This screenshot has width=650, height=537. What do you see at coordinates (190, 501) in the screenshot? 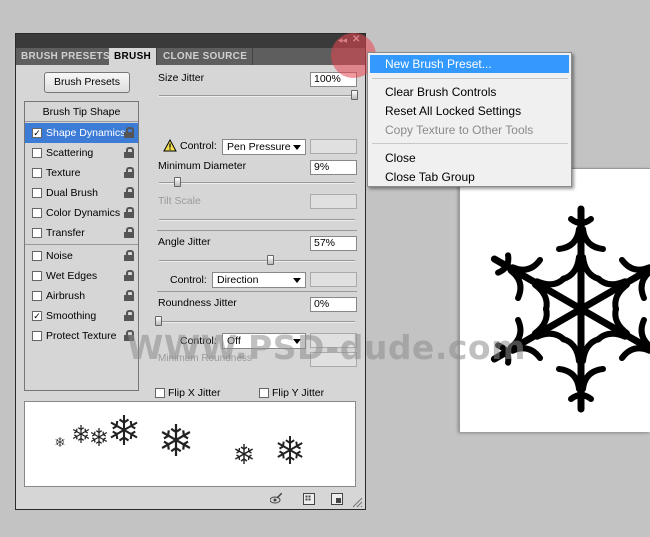
I see `panel-bottom-bar` at bounding box center [190, 501].